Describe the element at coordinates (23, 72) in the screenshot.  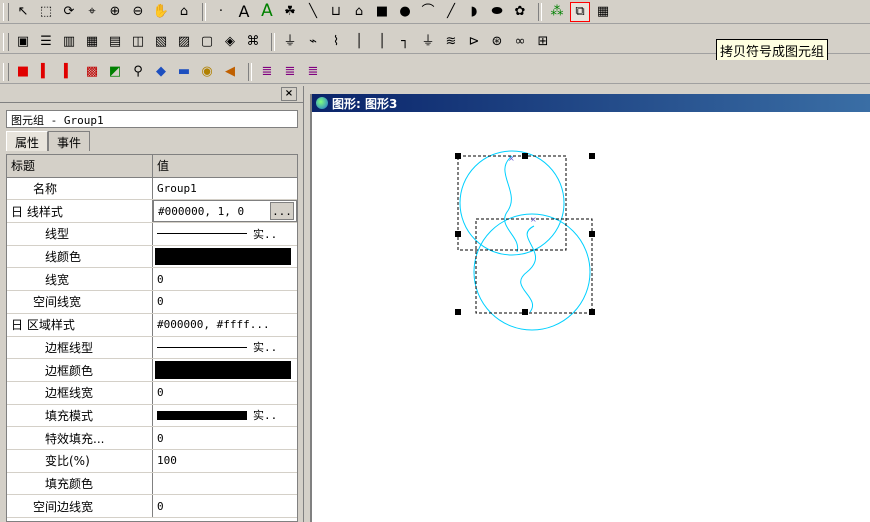
I see `red-square-icon: ■` at that location.